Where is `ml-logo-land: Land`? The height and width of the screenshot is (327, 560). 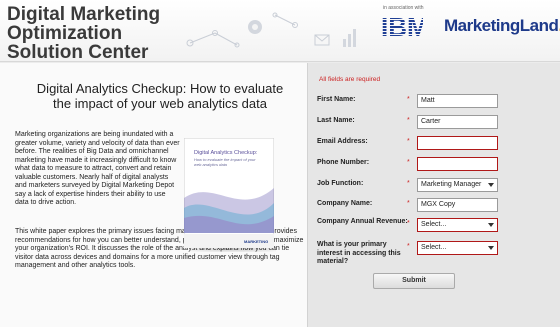
ml-logo-land: Land is located at coordinates (539, 25).